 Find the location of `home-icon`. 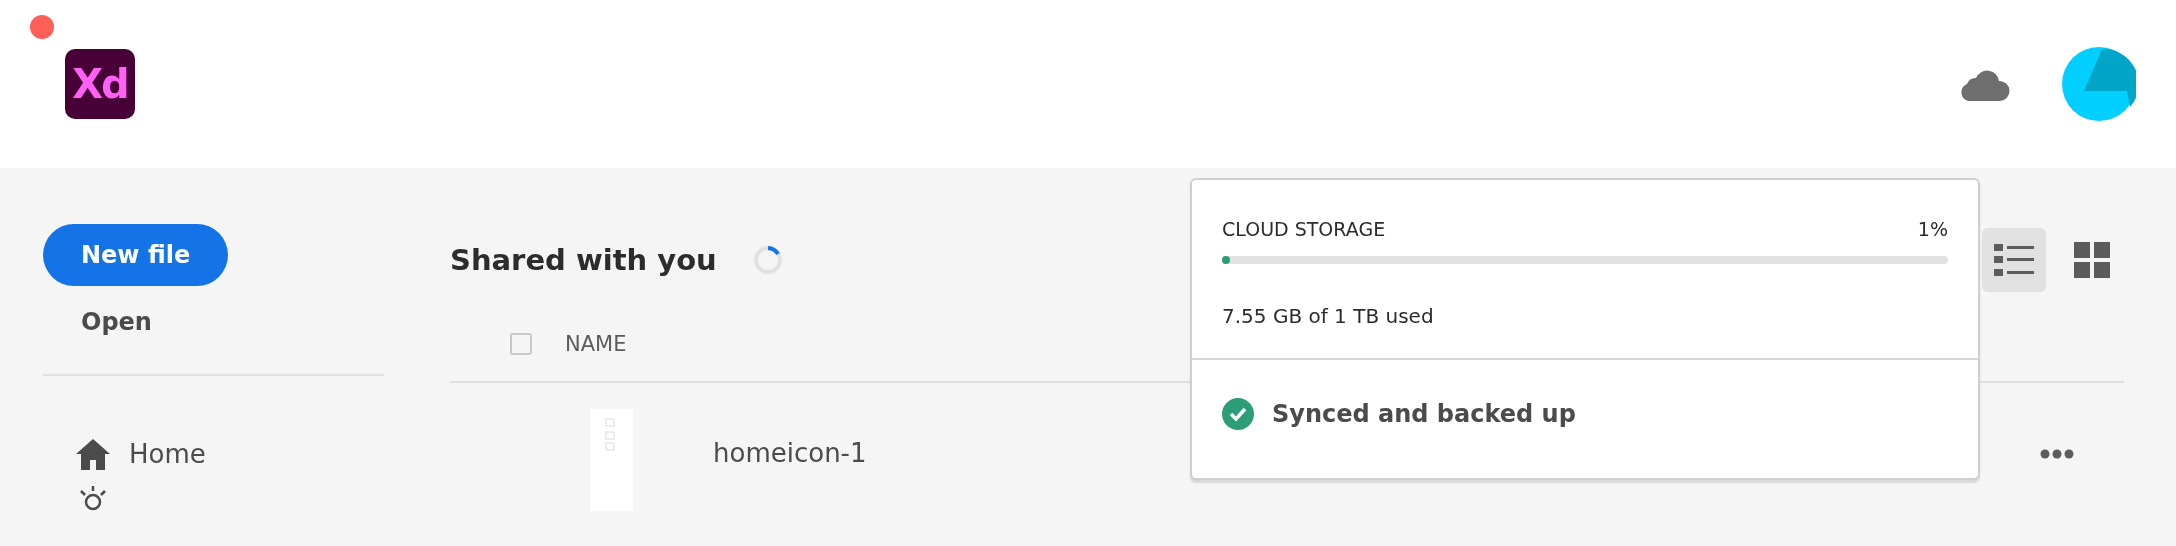

home-icon is located at coordinates (93, 454).